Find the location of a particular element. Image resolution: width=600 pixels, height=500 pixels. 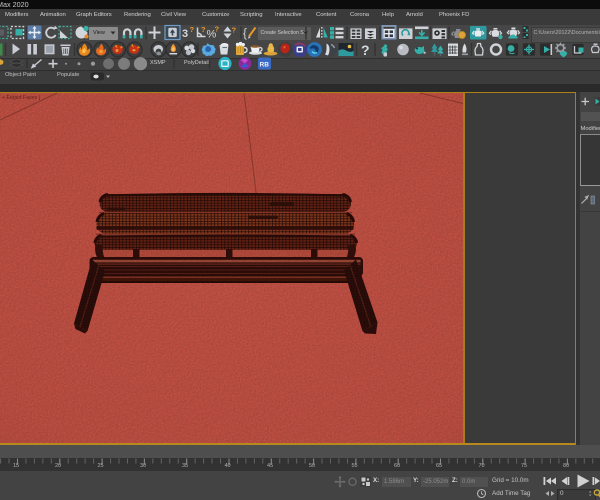

svg-text: RB is located at coordinates (265, 65).